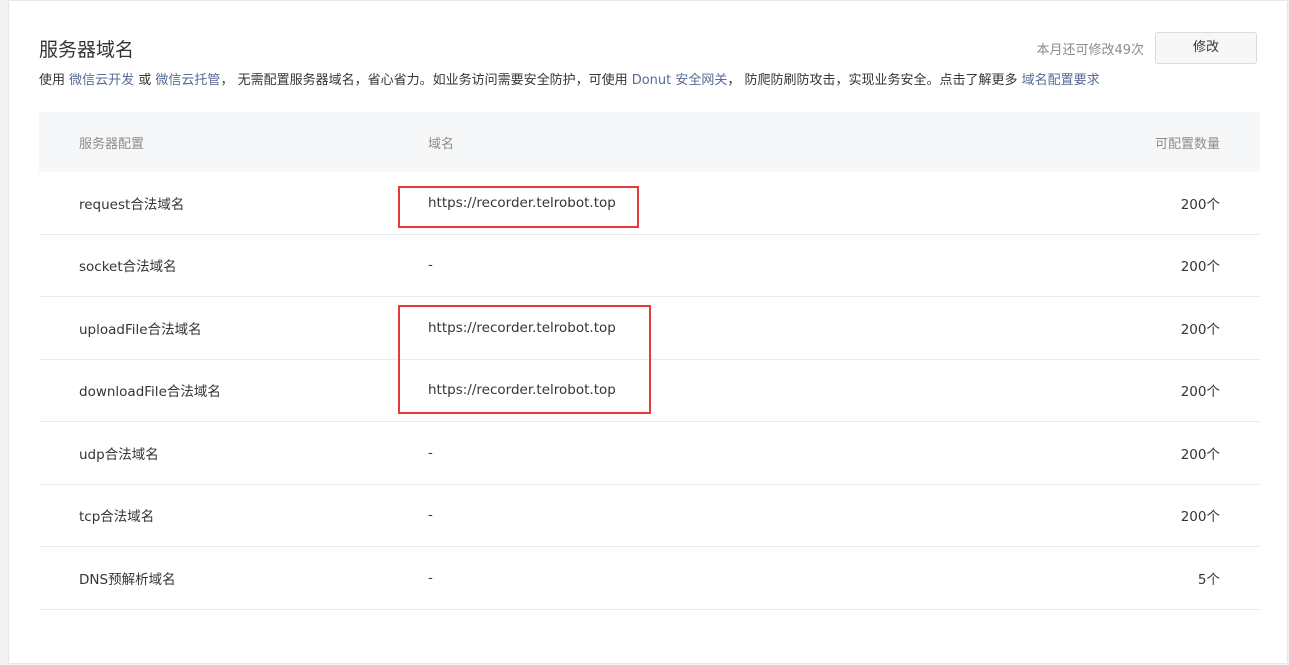  What do you see at coordinates (1187, 144) in the screenshot?
I see `header-count: 可配置数量` at bounding box center [1187, 144].